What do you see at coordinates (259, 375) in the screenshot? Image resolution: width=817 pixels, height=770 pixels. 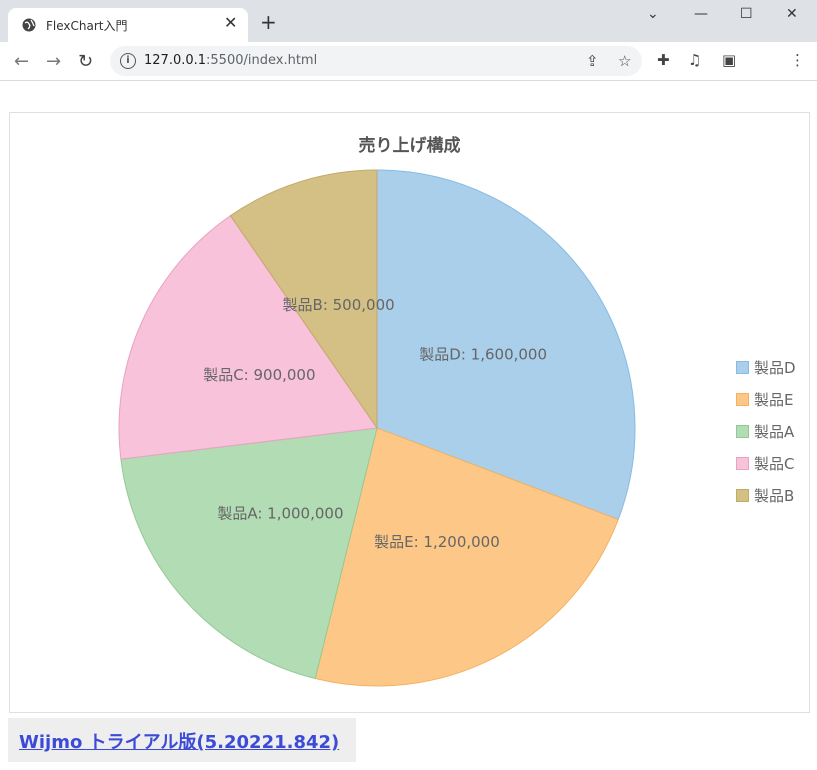 I see `pie-data-label: 製品C: 900,000` at bounding box center [259, 375].